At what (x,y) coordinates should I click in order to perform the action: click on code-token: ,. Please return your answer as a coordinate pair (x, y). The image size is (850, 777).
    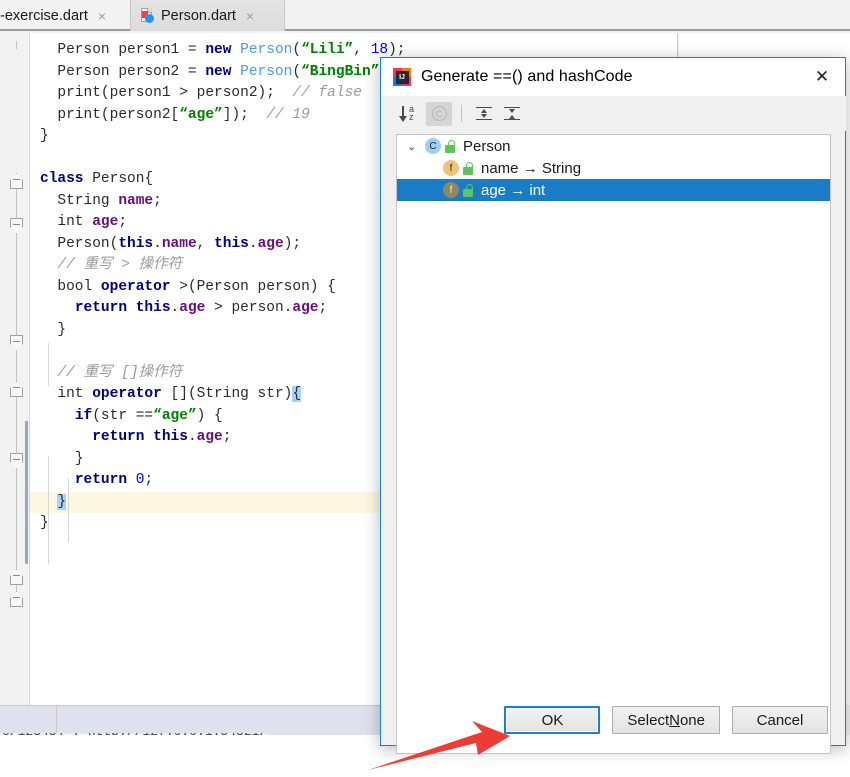
    Looking at the image, I should click on (205, 243).